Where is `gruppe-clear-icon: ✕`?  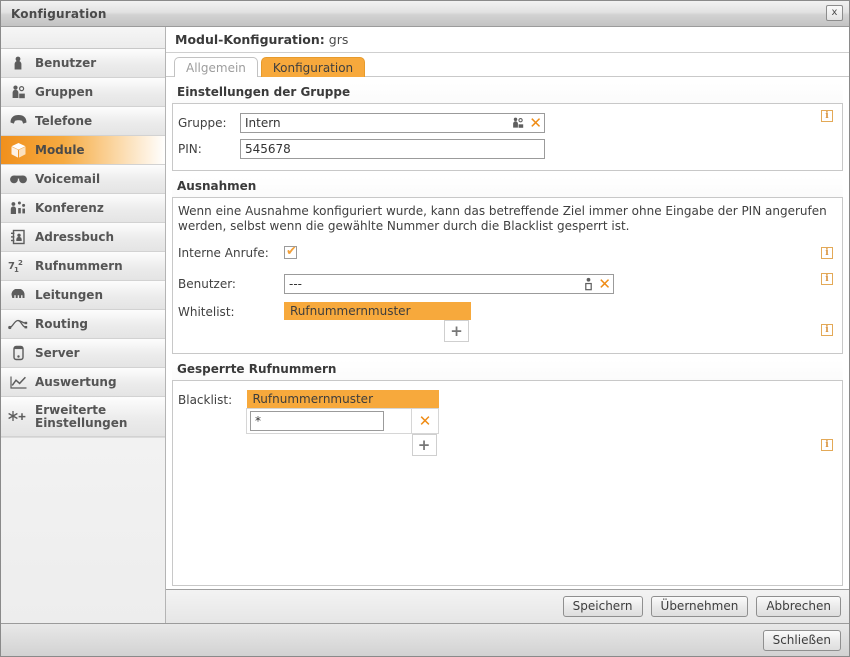
gruppe-clear-icon: ✕ is located at coordinates (535, 123).